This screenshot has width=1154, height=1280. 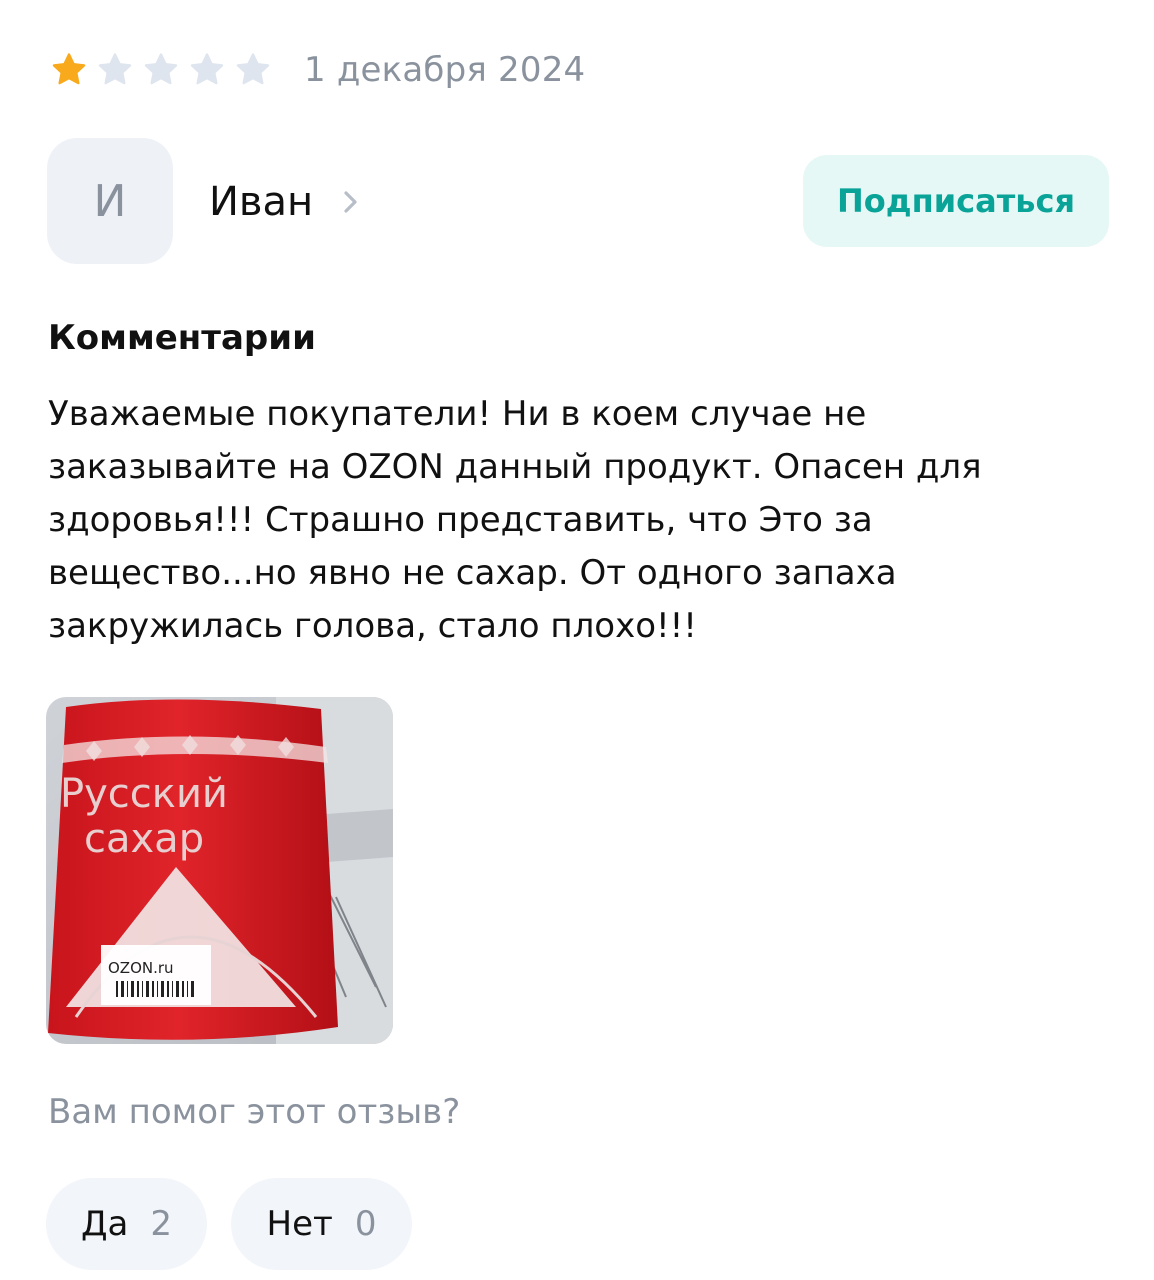 I want to click on vote-yes-button: Да 2, so click(x=126, y=1224).